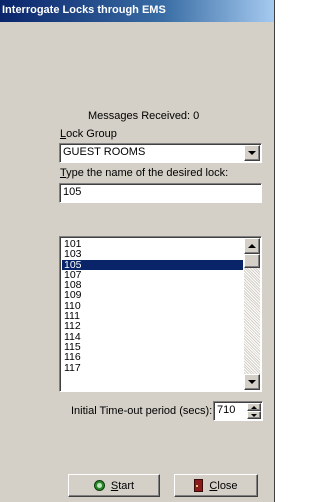 This screenshot has width=320, height=502. Describe the element at coordinates (152, 264) in the screenshot. I see `list-item: 105` at that location.